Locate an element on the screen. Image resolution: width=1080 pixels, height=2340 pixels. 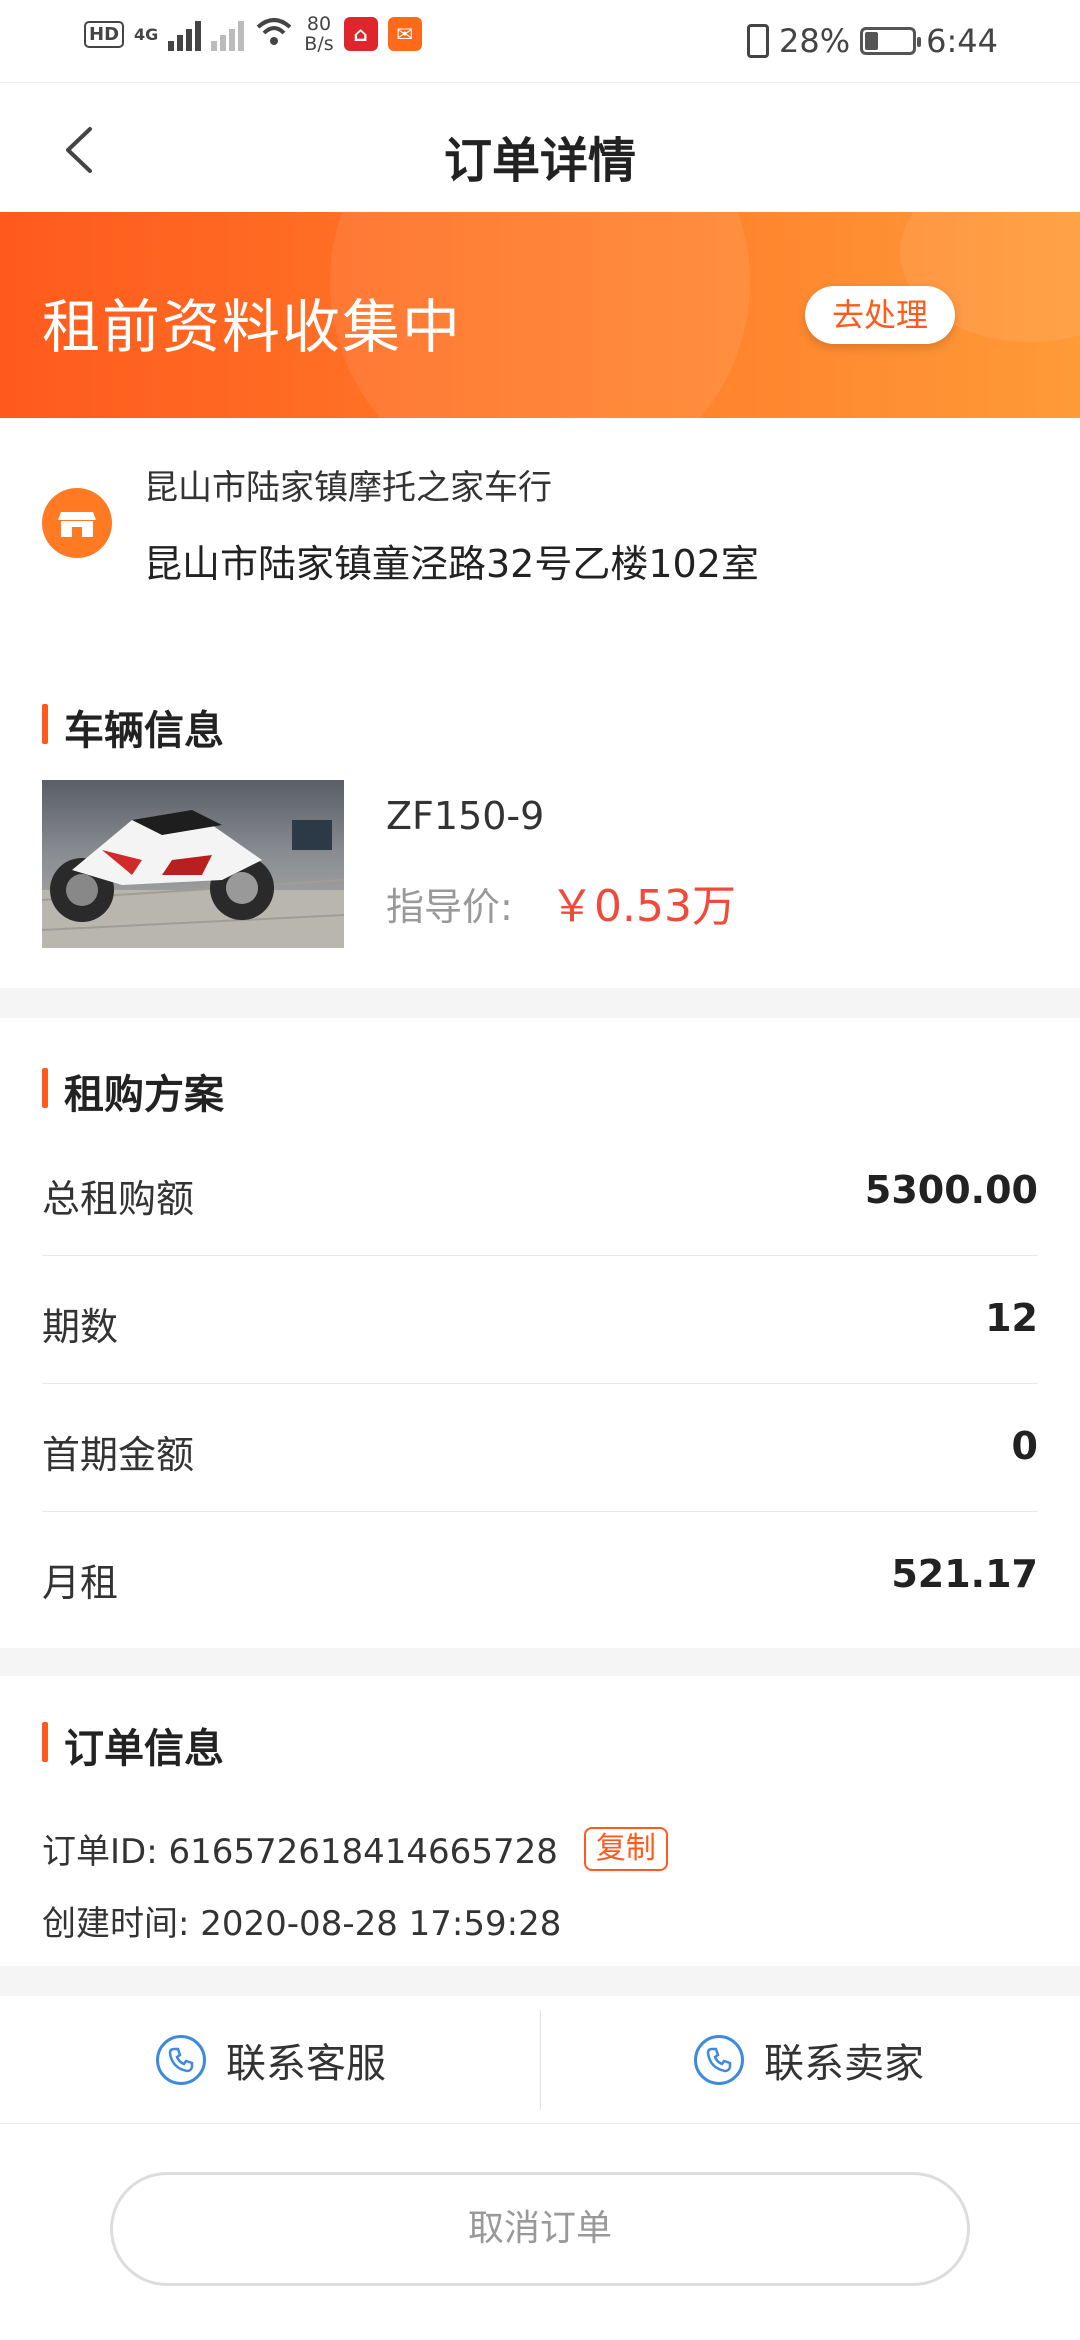
vehicle-image is located at coordinates (193, 864).